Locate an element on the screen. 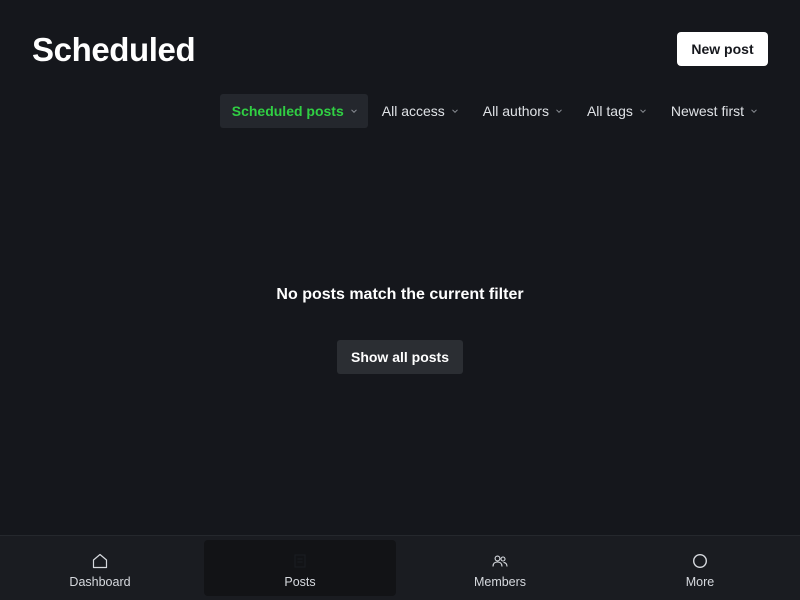 The image size is (800, 600). nav-item-more: More is located at coordinates (700, 568).